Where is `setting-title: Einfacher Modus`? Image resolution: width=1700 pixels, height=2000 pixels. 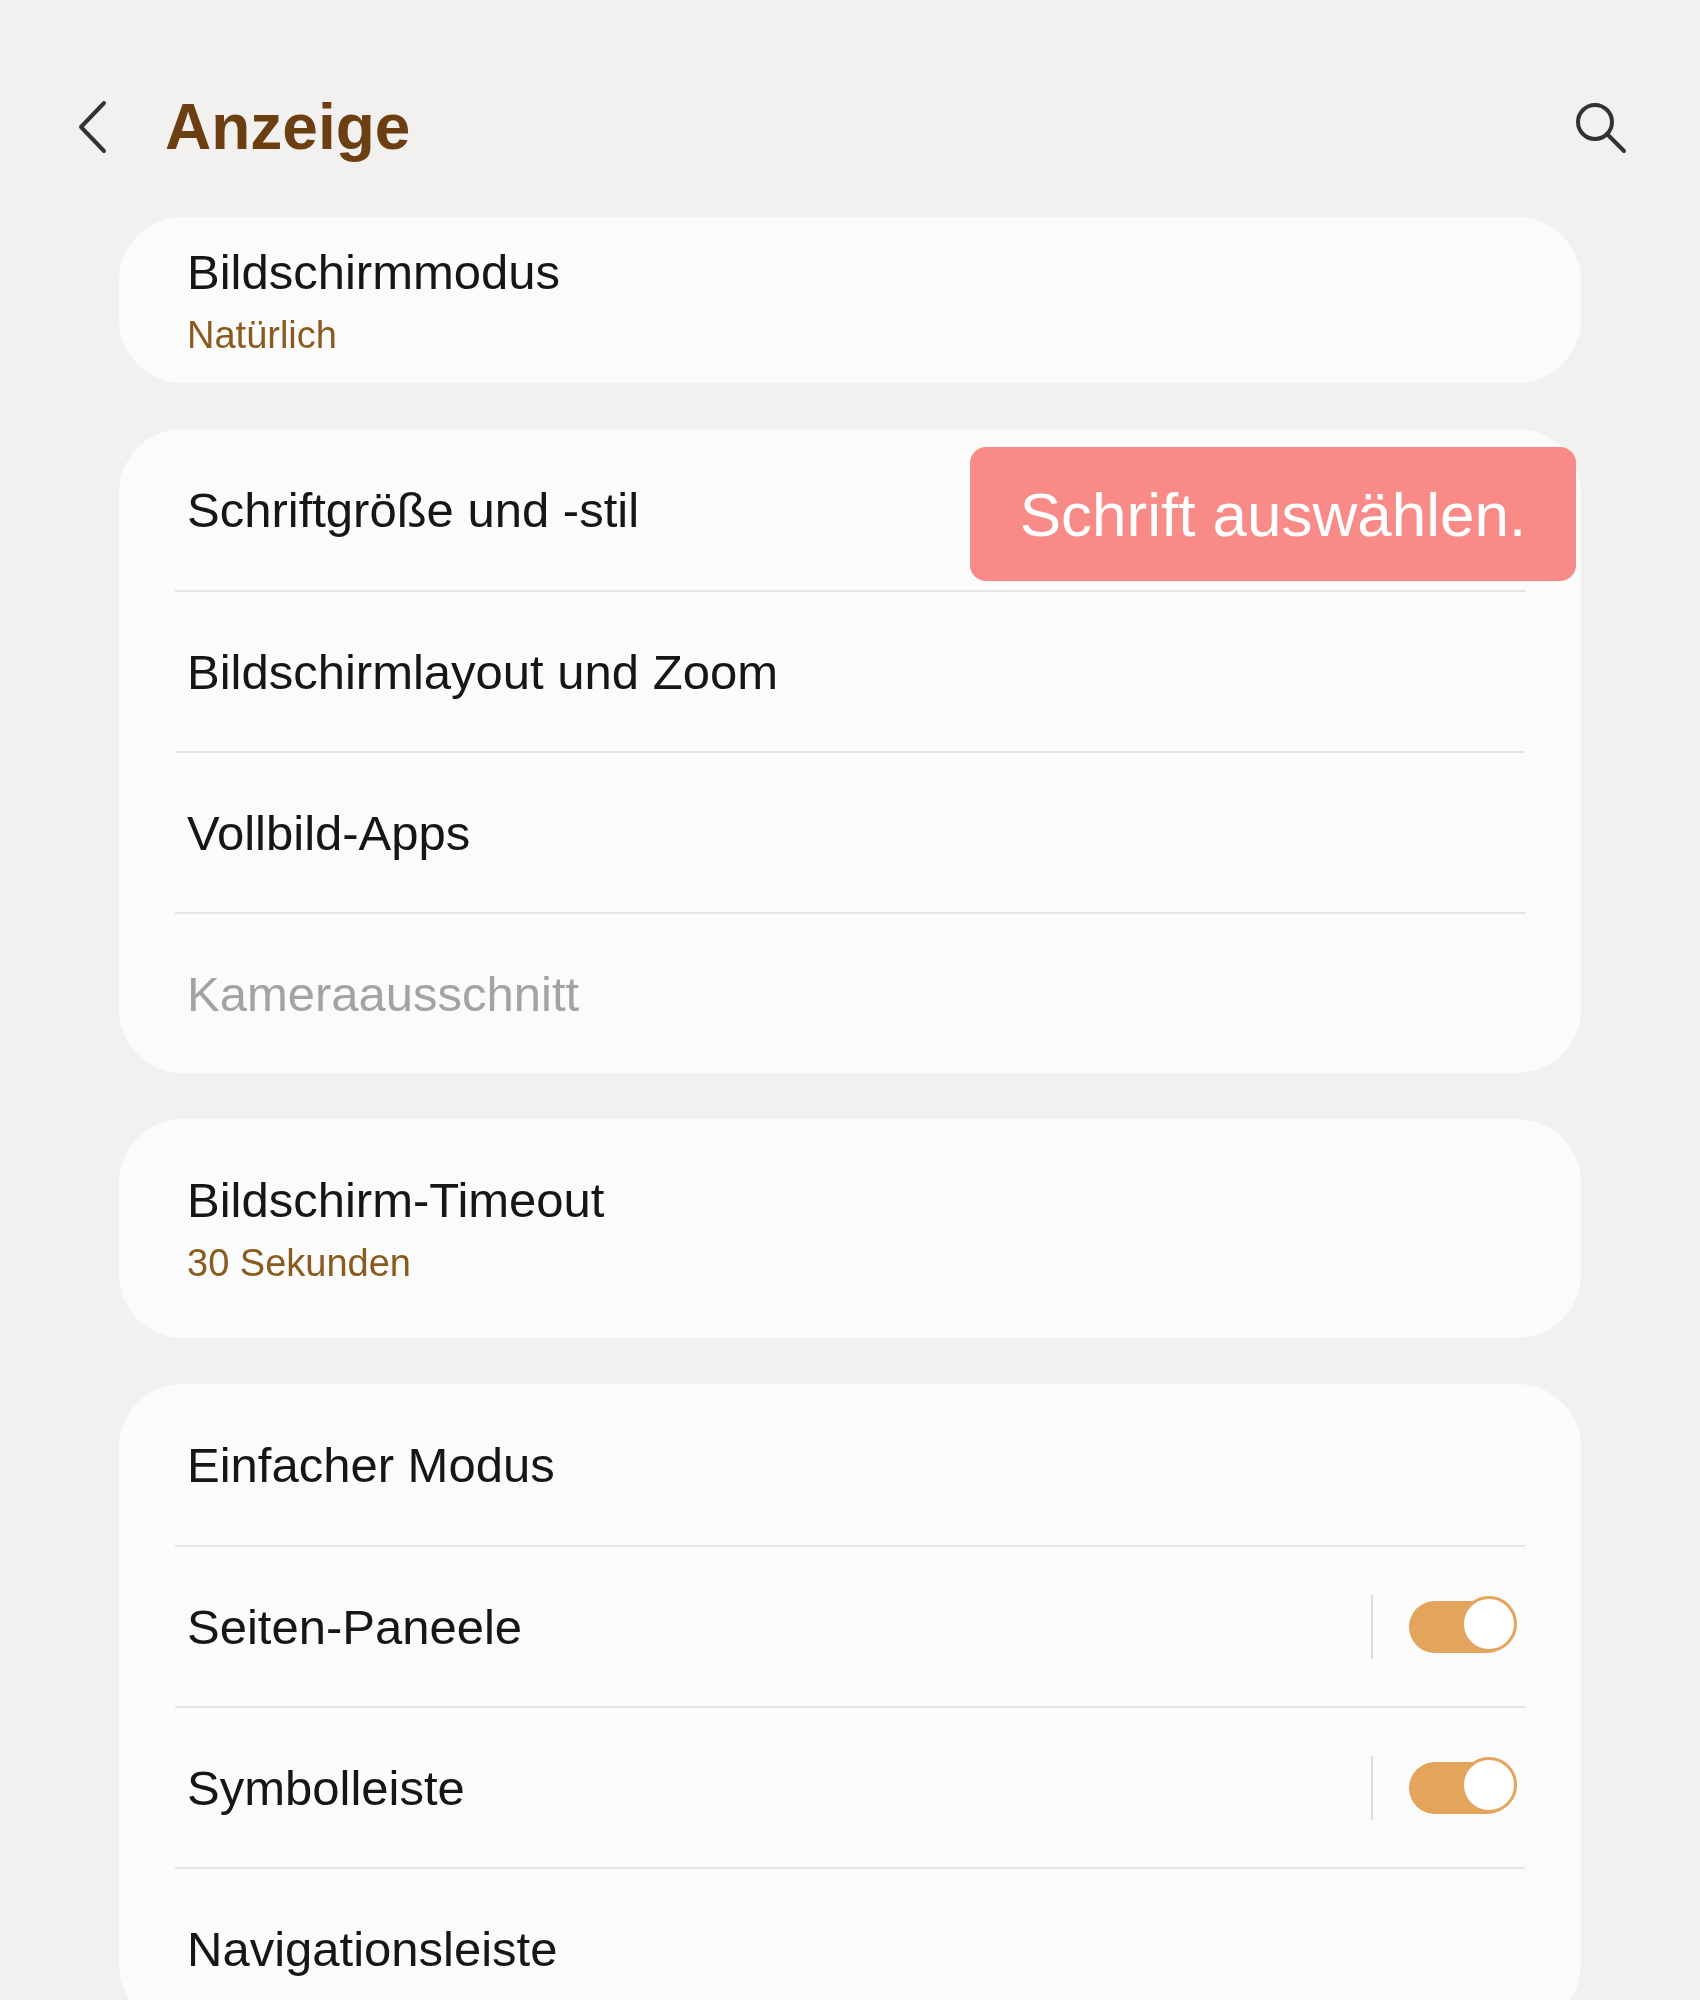 setting-title: Einfacher Modus is located at coordinates (371, 1464).